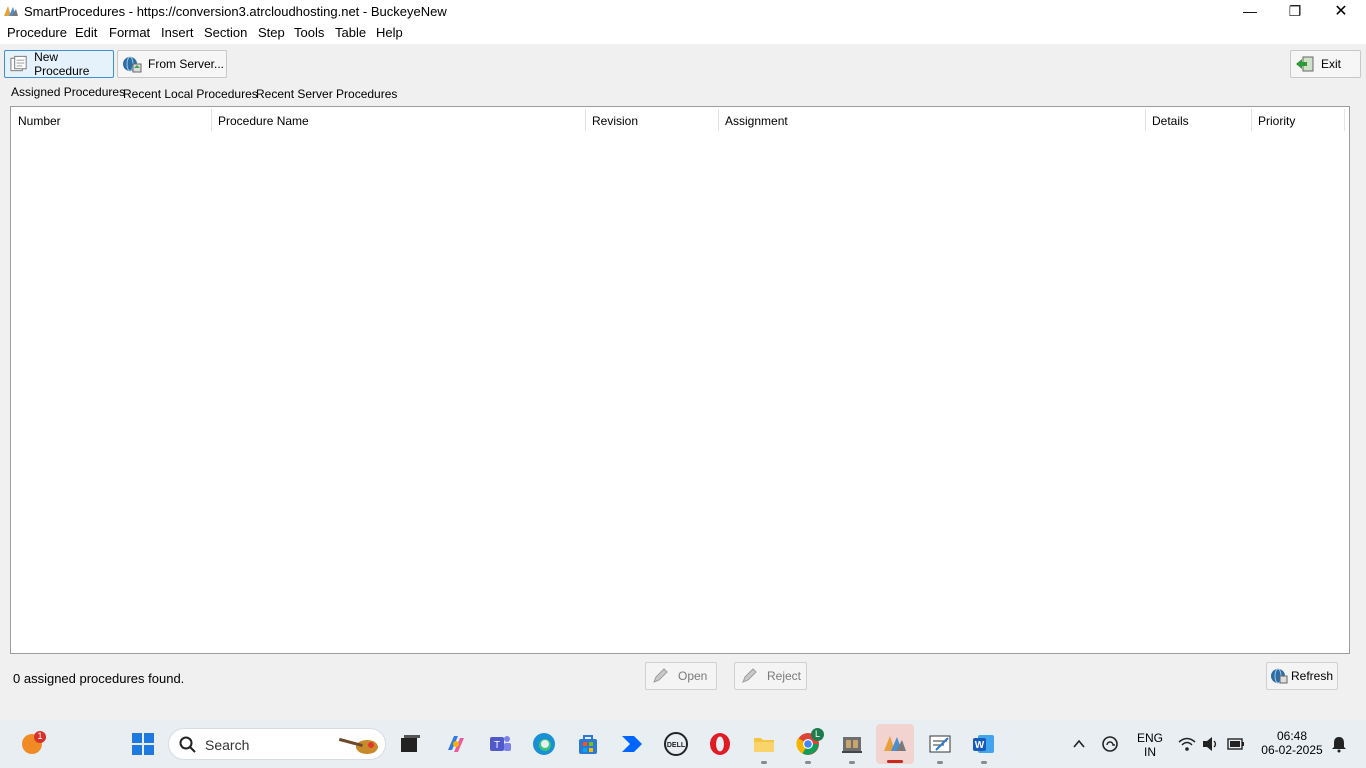 This screenshot has width=1366, height=768. Describe the element at coordinates (1170, 121) in the screenshot. I see `column-header-details: Details` at that location.